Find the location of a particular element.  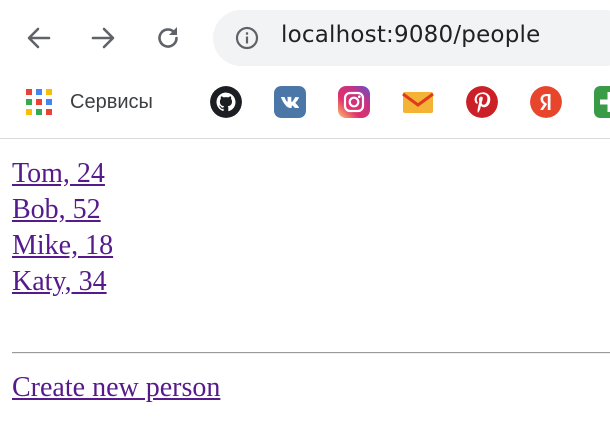

info-icon is located at coordinates (247, 38).